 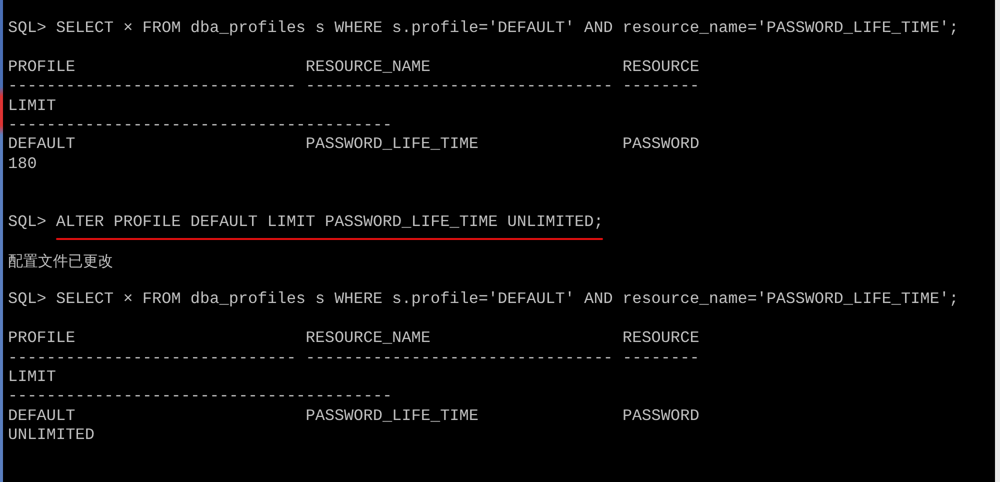 I want to click on output-cell-text: 180, so click(x=23, y=164).